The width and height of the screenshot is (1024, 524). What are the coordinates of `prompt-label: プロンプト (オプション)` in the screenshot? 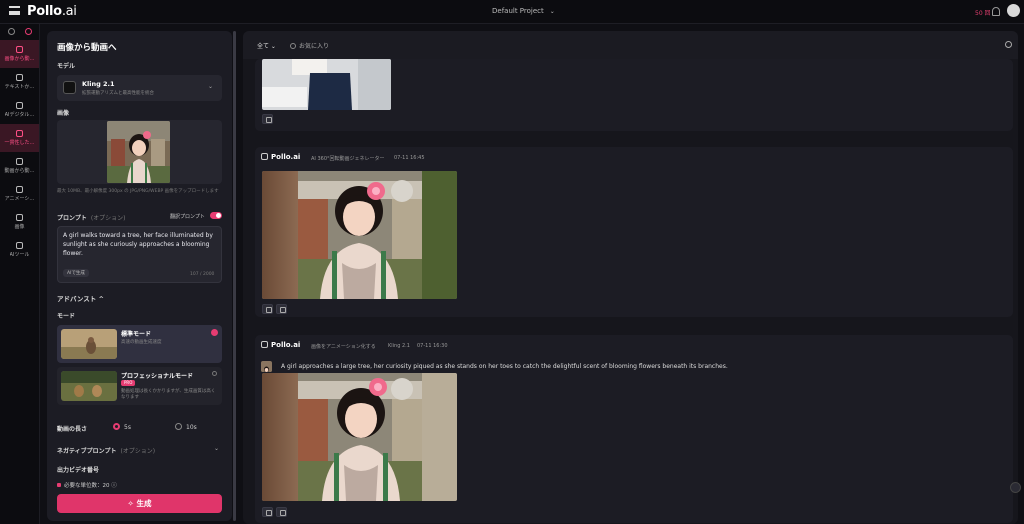 It's located at (91, 218).